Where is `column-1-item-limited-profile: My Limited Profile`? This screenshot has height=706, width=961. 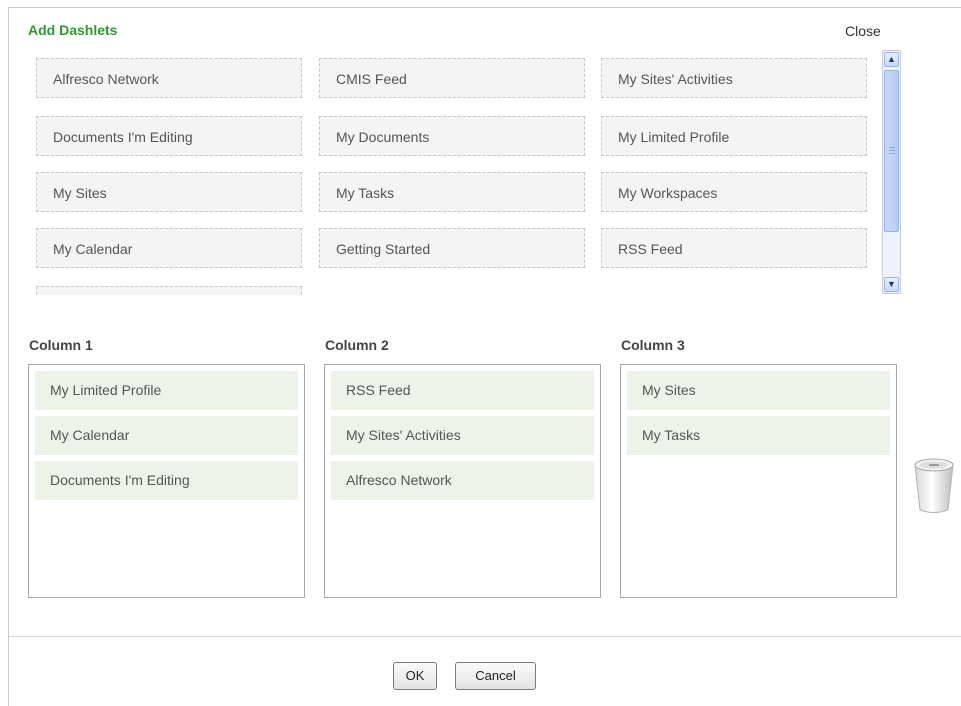 column-1-item-limited-profile: My Limited Profile is located at coordinates (166, 390).